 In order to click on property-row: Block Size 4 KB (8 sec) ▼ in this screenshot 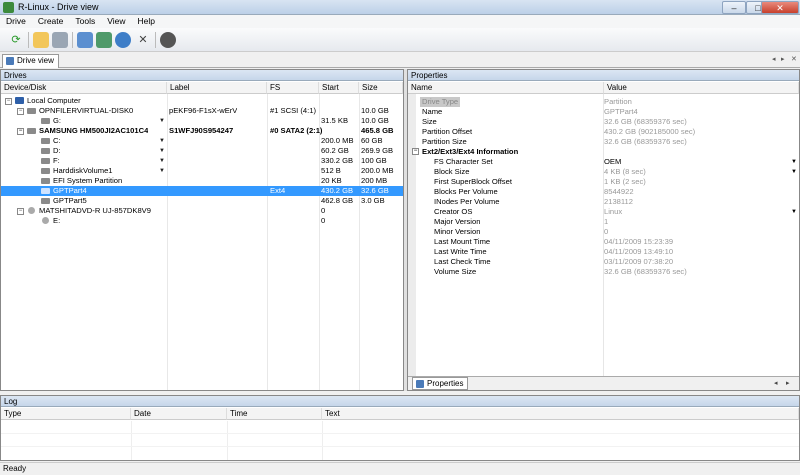, I will do `click(603, 172)`.